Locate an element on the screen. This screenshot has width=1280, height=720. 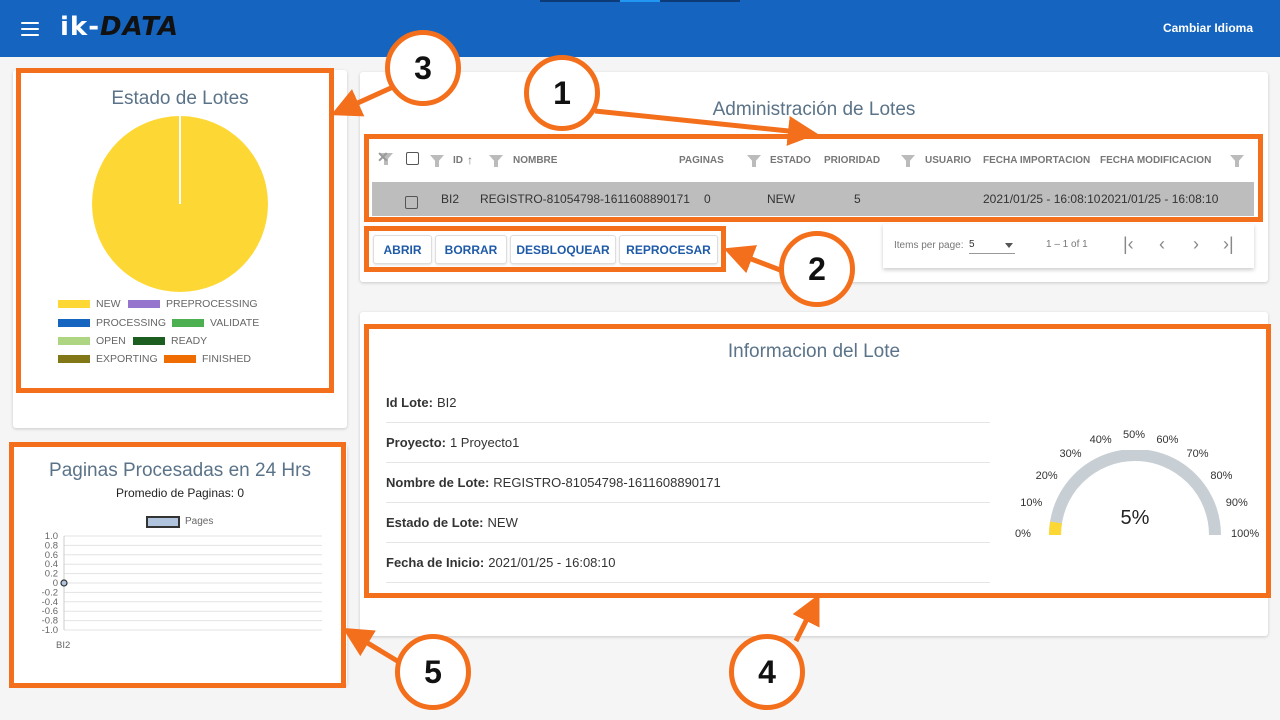
callout-badge-2: 2 is located at coordinates (817, 269).